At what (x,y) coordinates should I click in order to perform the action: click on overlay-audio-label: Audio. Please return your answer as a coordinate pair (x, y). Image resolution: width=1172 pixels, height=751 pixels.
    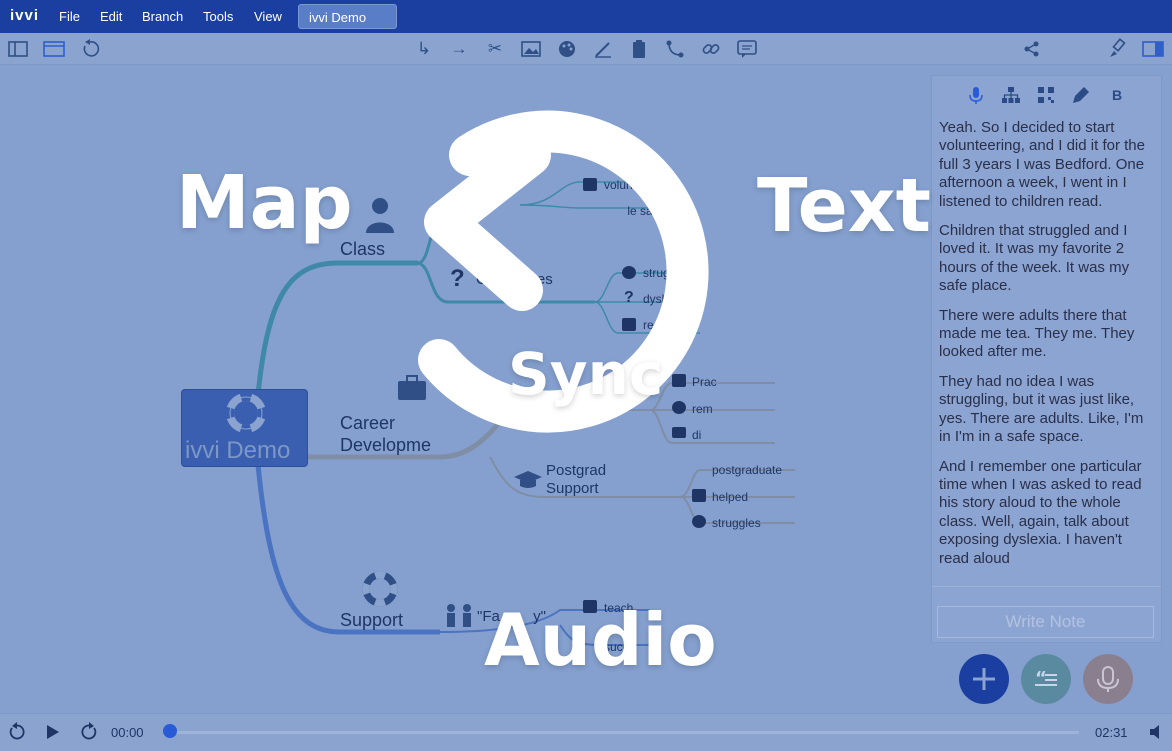
    Looking at the image, I should click on (600, 640).